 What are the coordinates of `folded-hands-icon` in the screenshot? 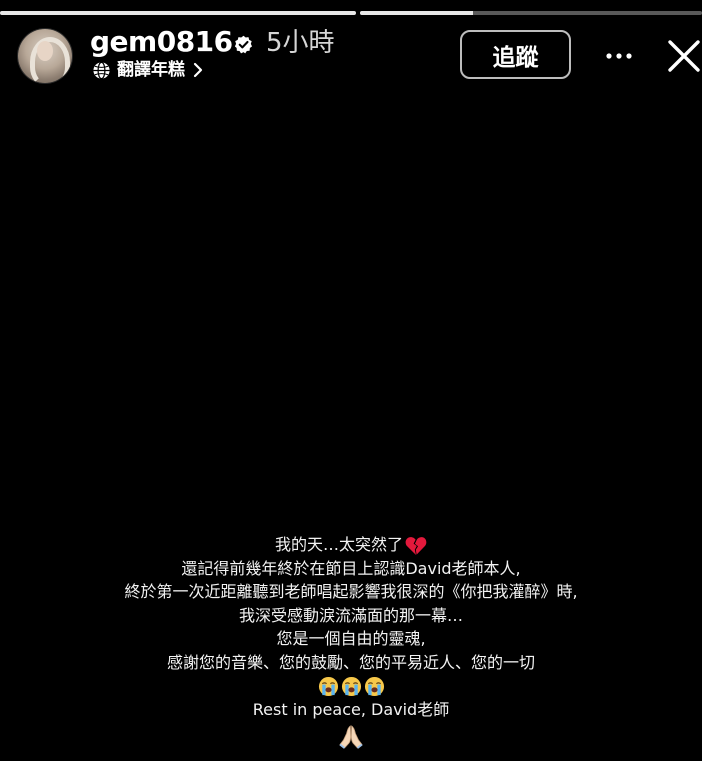 It's located at (351, 736).